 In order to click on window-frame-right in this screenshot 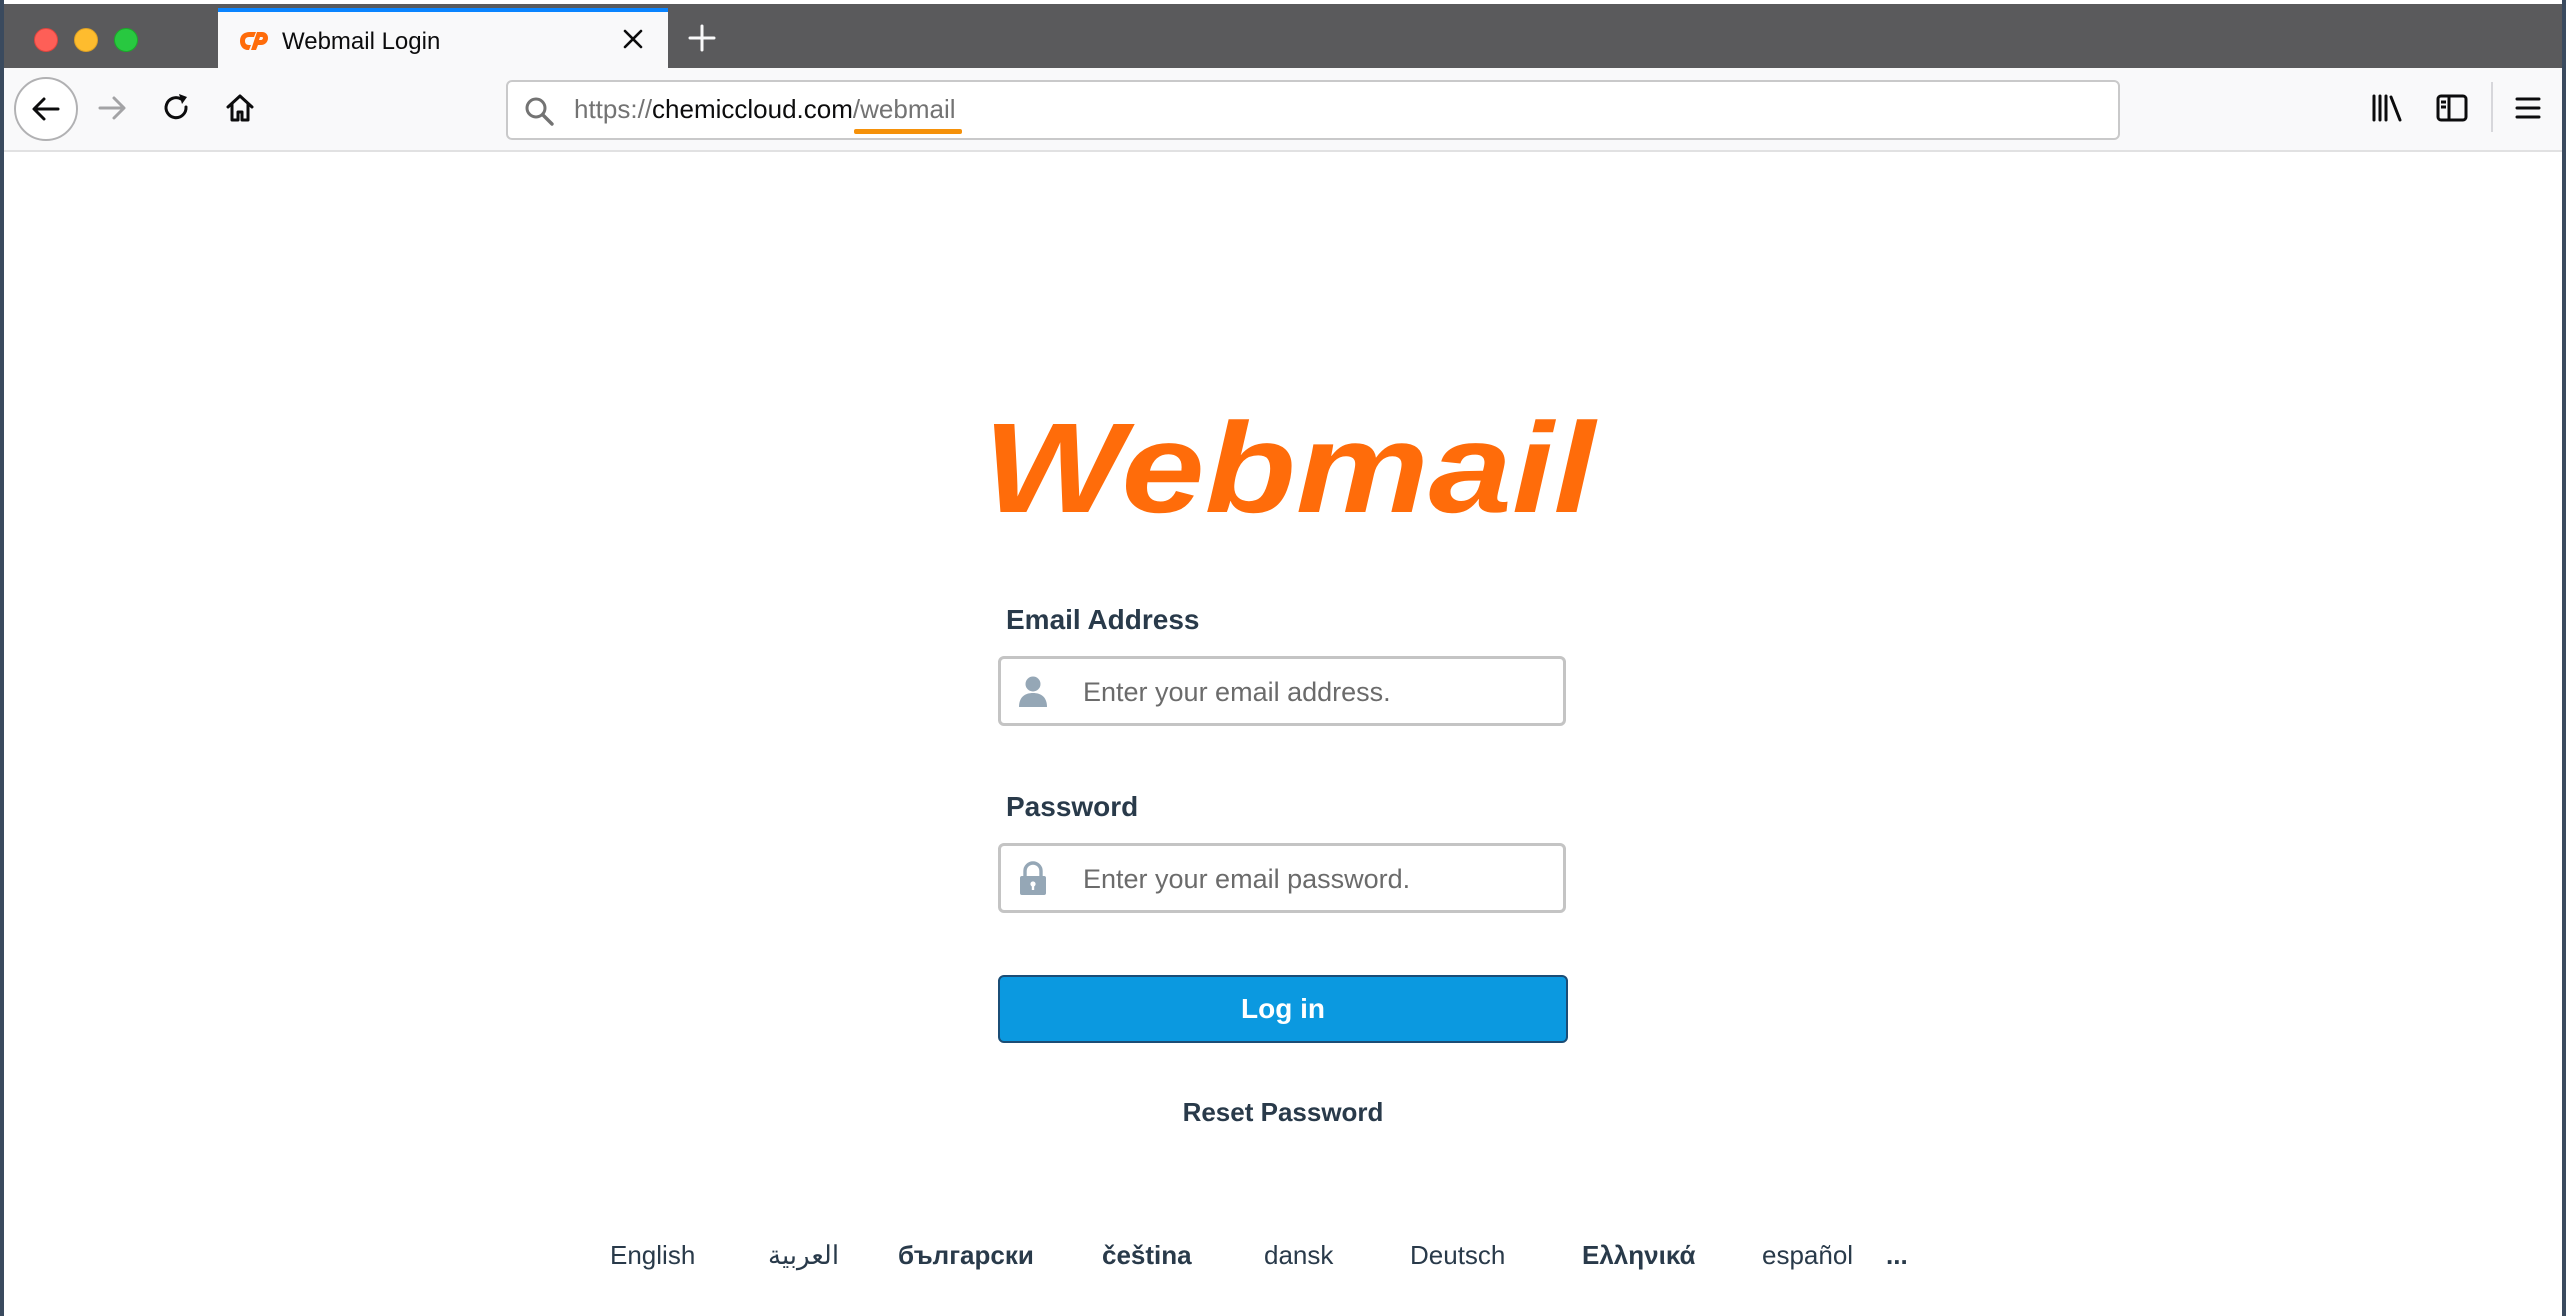, I will do `click(2564, 658)`.